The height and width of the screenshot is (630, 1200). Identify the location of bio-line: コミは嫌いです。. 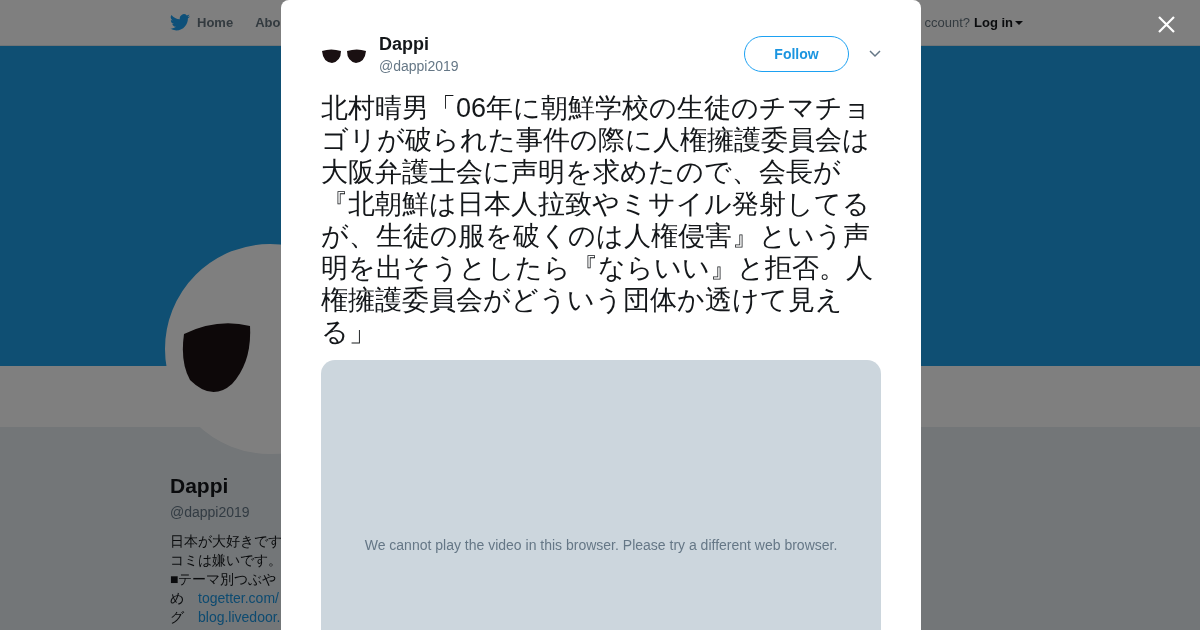
(226, 560).